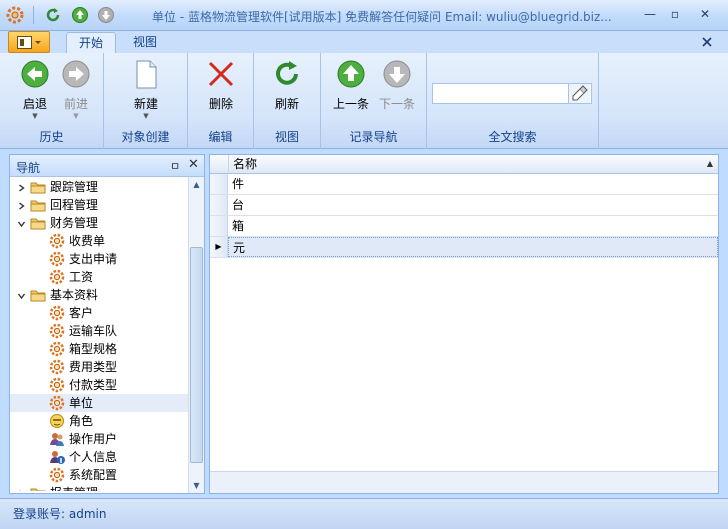  What do you see at coordinates (99, 487) in the screenshot?
I see `tree-item: 报表管理` at bounding box center [99, 487].